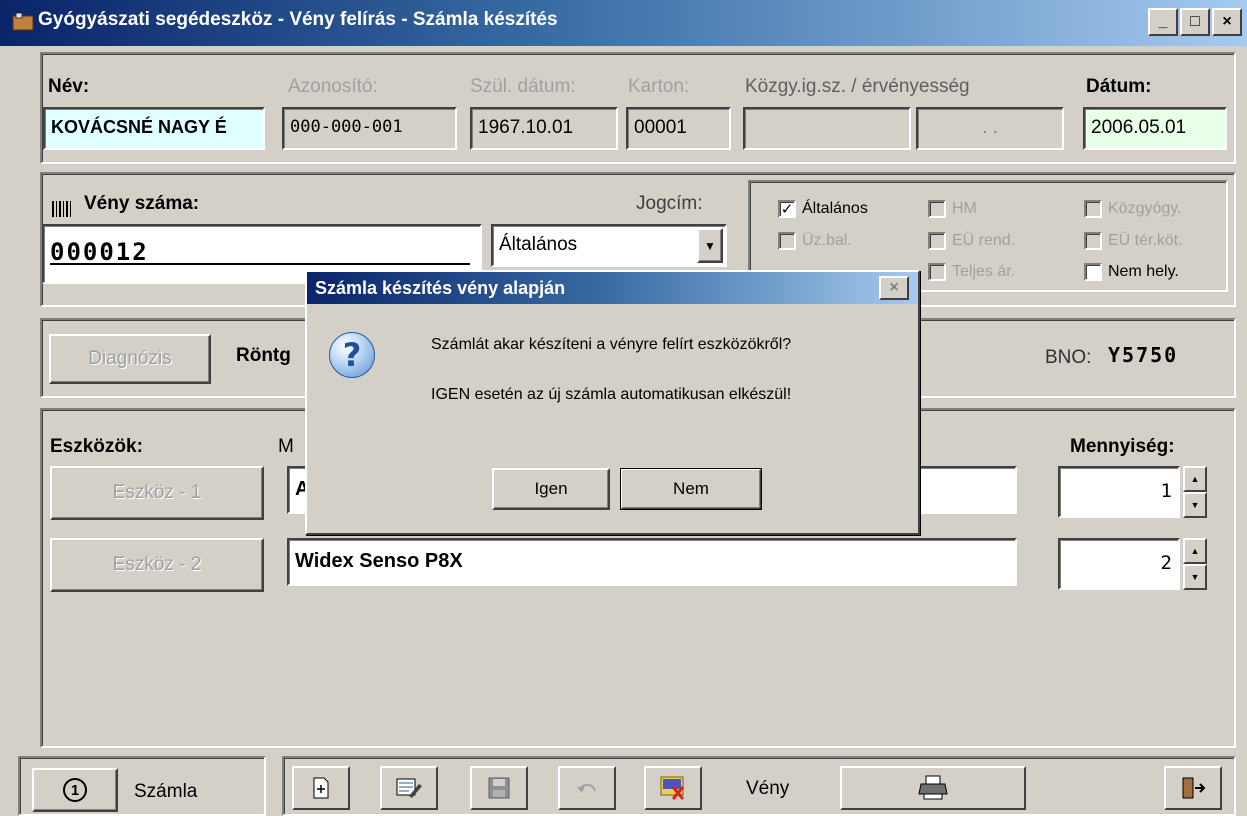  What do you see at coordinates (157, 565) in the screenshot?
I see `device-2-button: Eszköz - 2` at bounding box center [157, 565].